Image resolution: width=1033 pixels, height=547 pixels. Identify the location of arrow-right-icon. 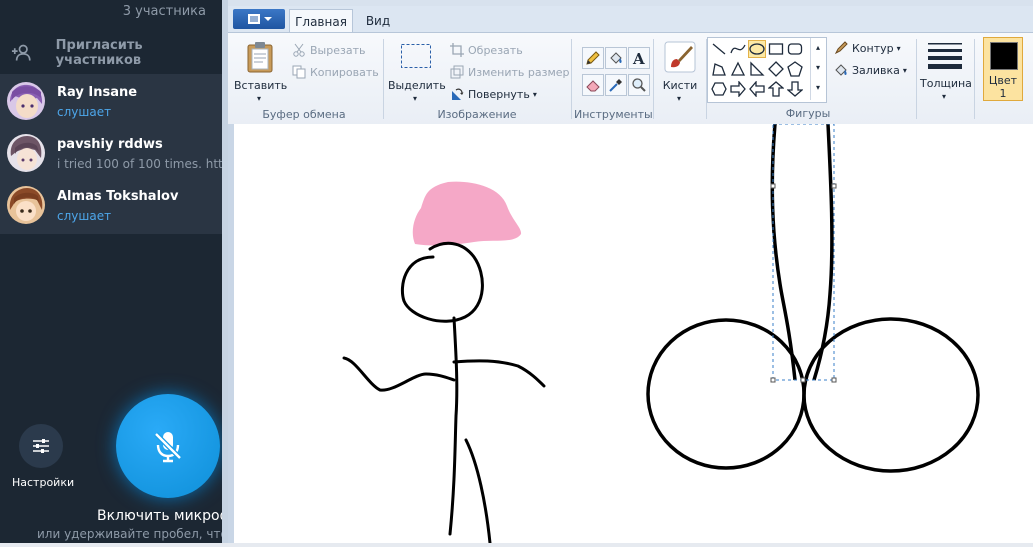
(738, 89).